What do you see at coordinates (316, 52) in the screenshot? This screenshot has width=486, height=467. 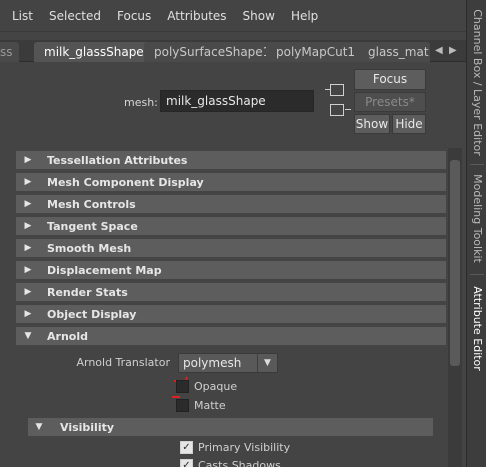 I see `node-tab-polymapcut1: polyMapCut1` at bounding box center [316, 52].